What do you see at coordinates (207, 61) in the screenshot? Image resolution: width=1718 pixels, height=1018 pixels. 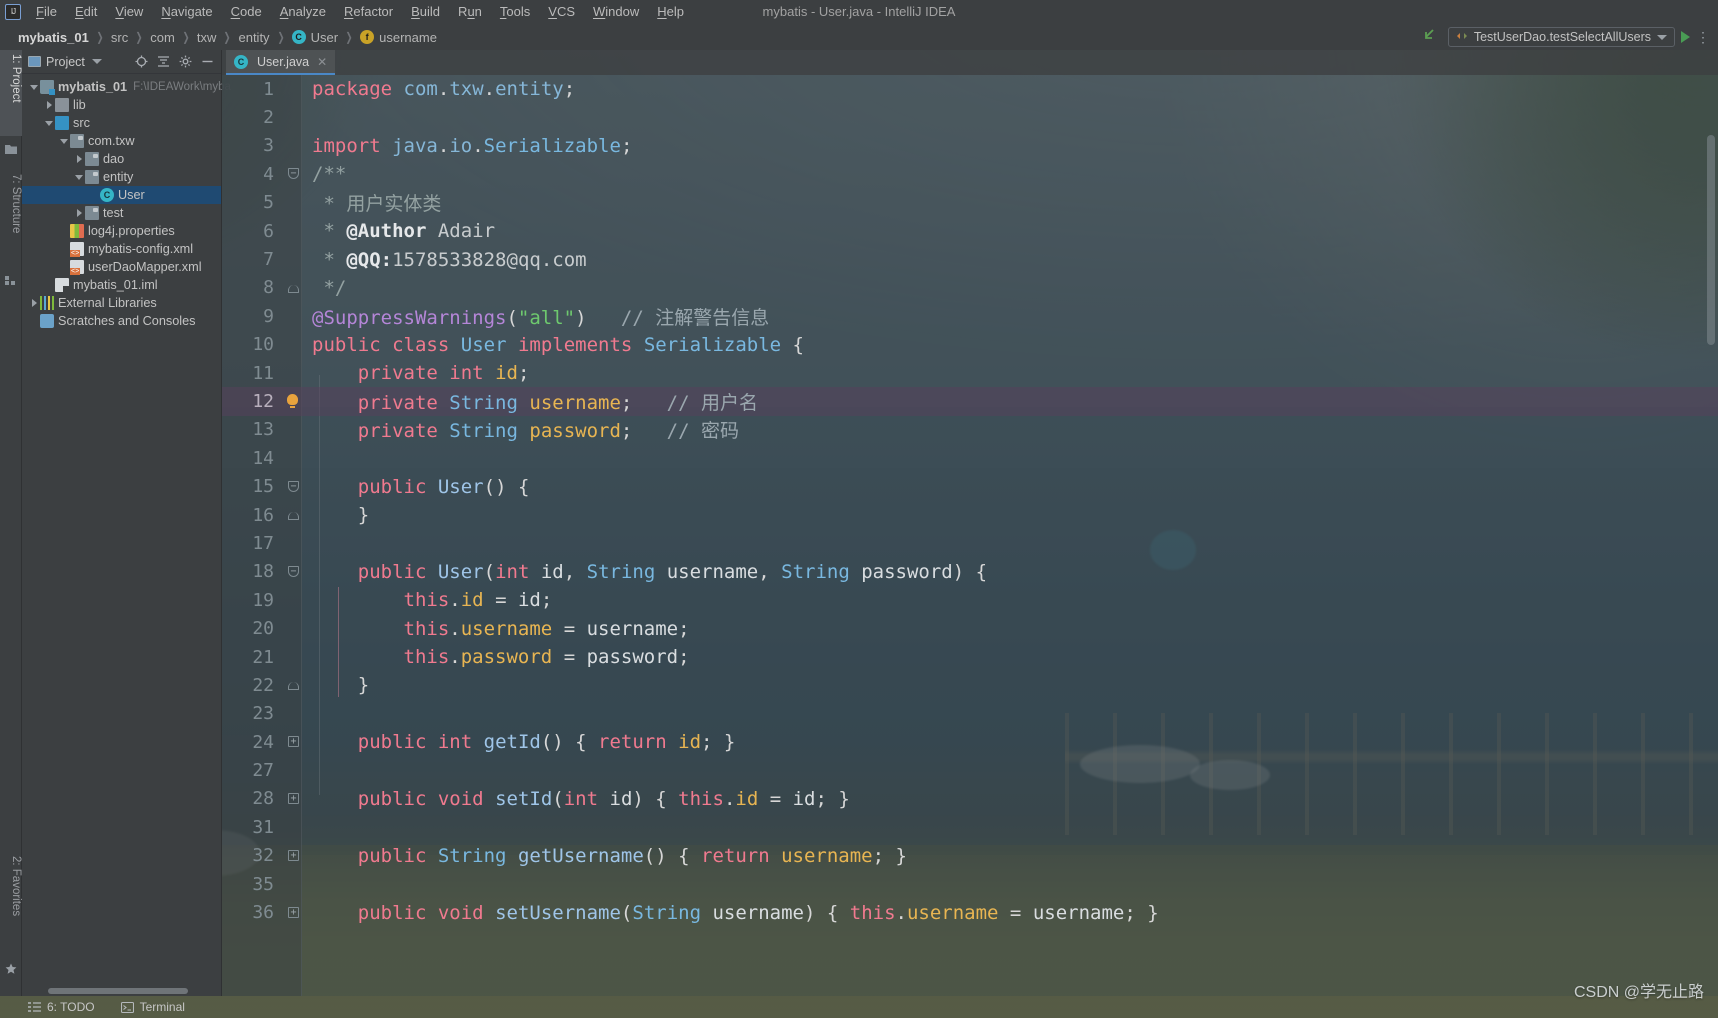 I see `hide-icon` at bounding box center [207, 61].